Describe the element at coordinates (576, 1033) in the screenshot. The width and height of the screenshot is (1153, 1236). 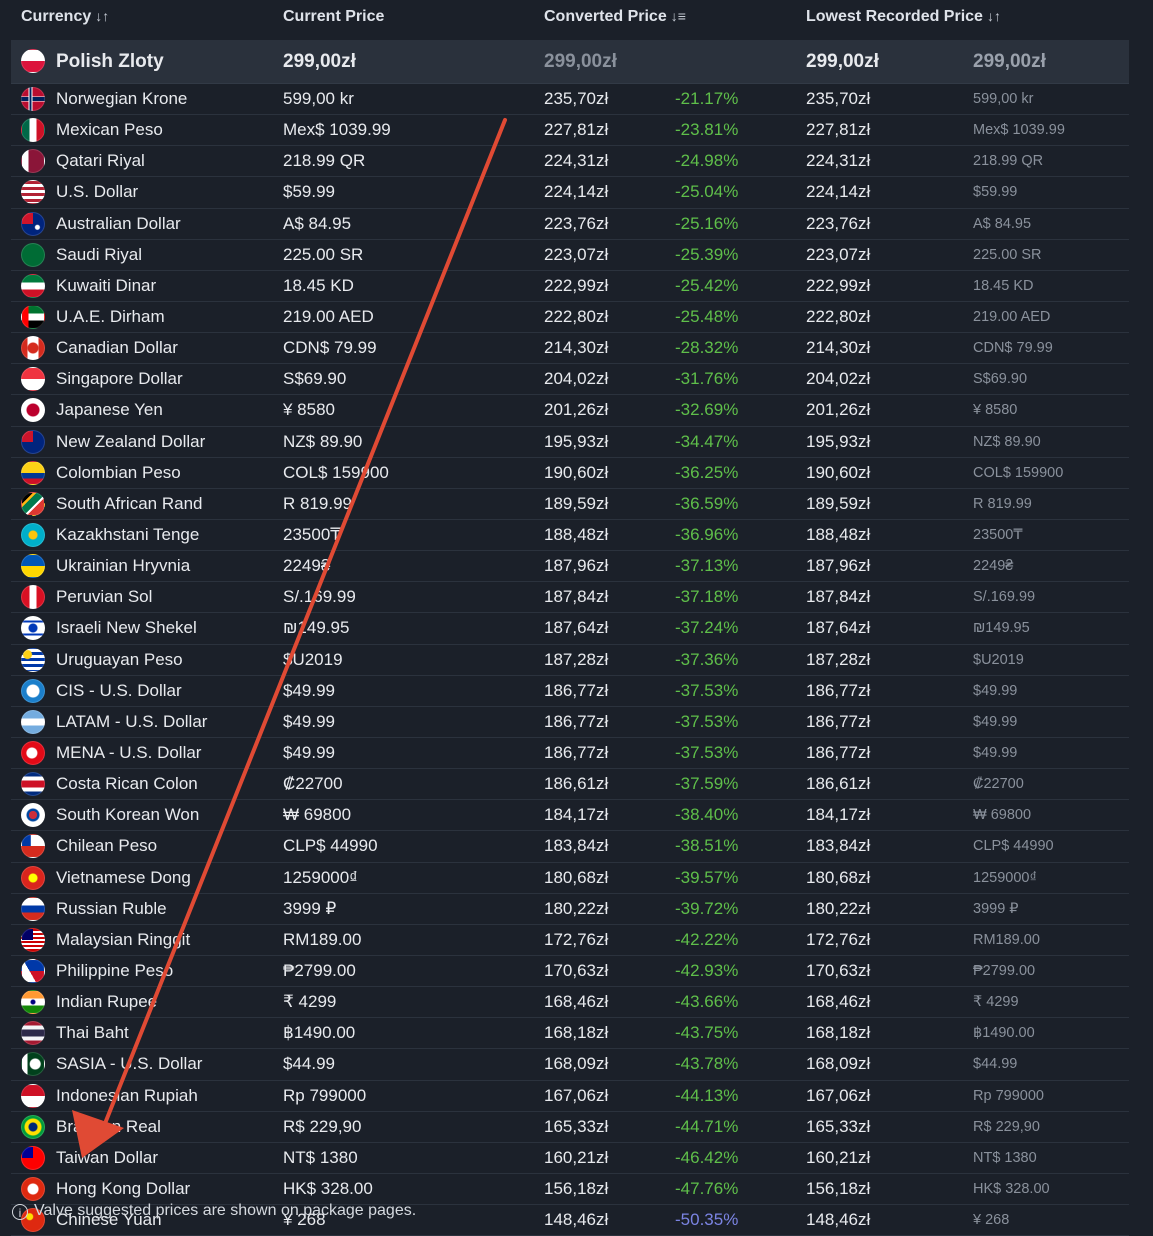
I see `converted-price: 168,18zł` at that location.